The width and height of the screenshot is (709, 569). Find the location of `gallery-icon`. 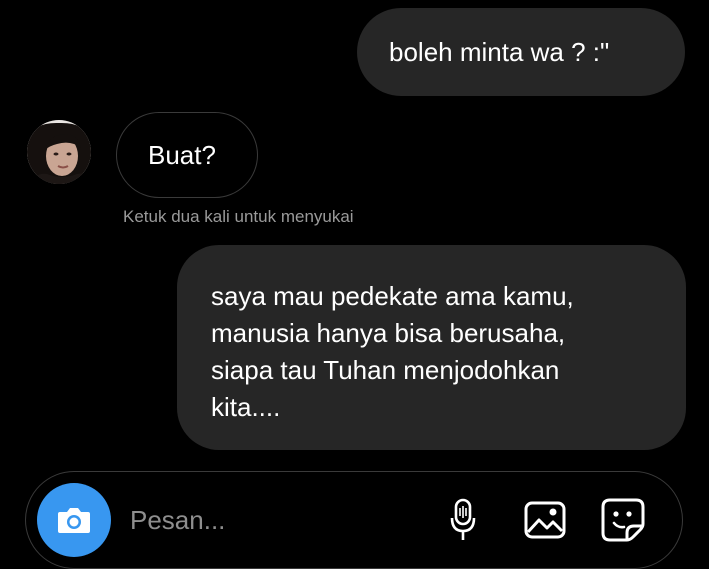

gallery-icon is located at coordinates (545, 520).